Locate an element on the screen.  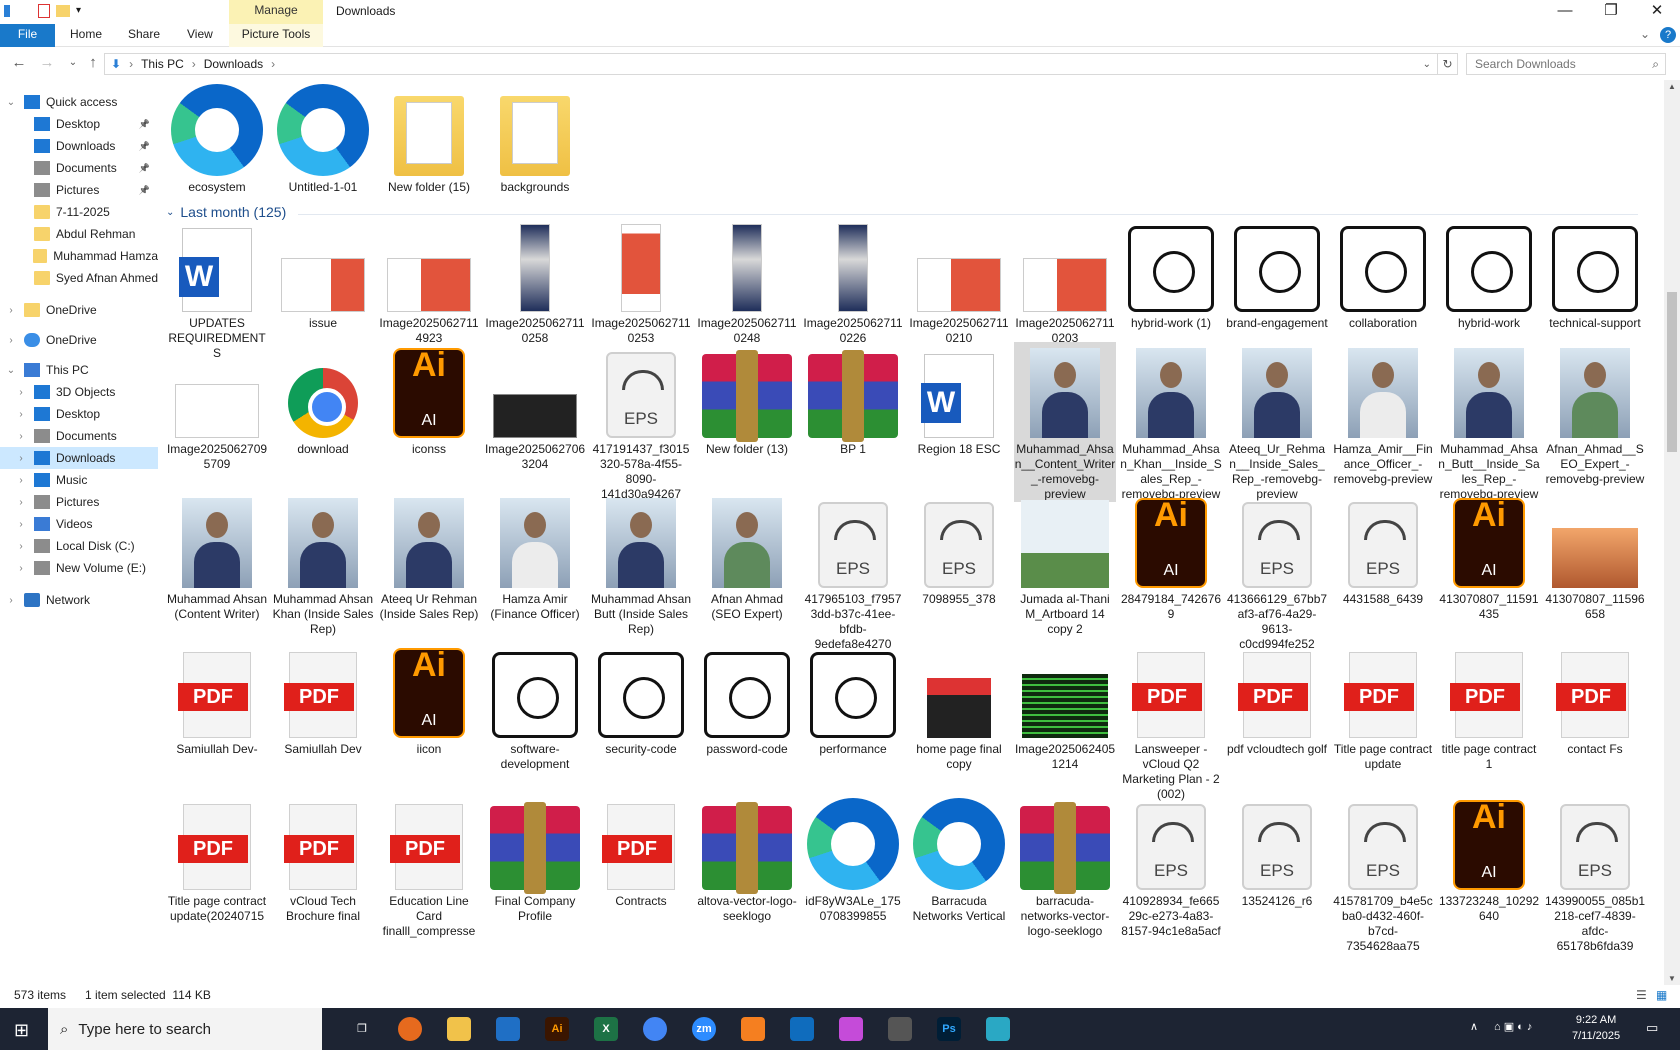
file-item: EPS 13524126_r6 is located at coordinates (1277, 851).